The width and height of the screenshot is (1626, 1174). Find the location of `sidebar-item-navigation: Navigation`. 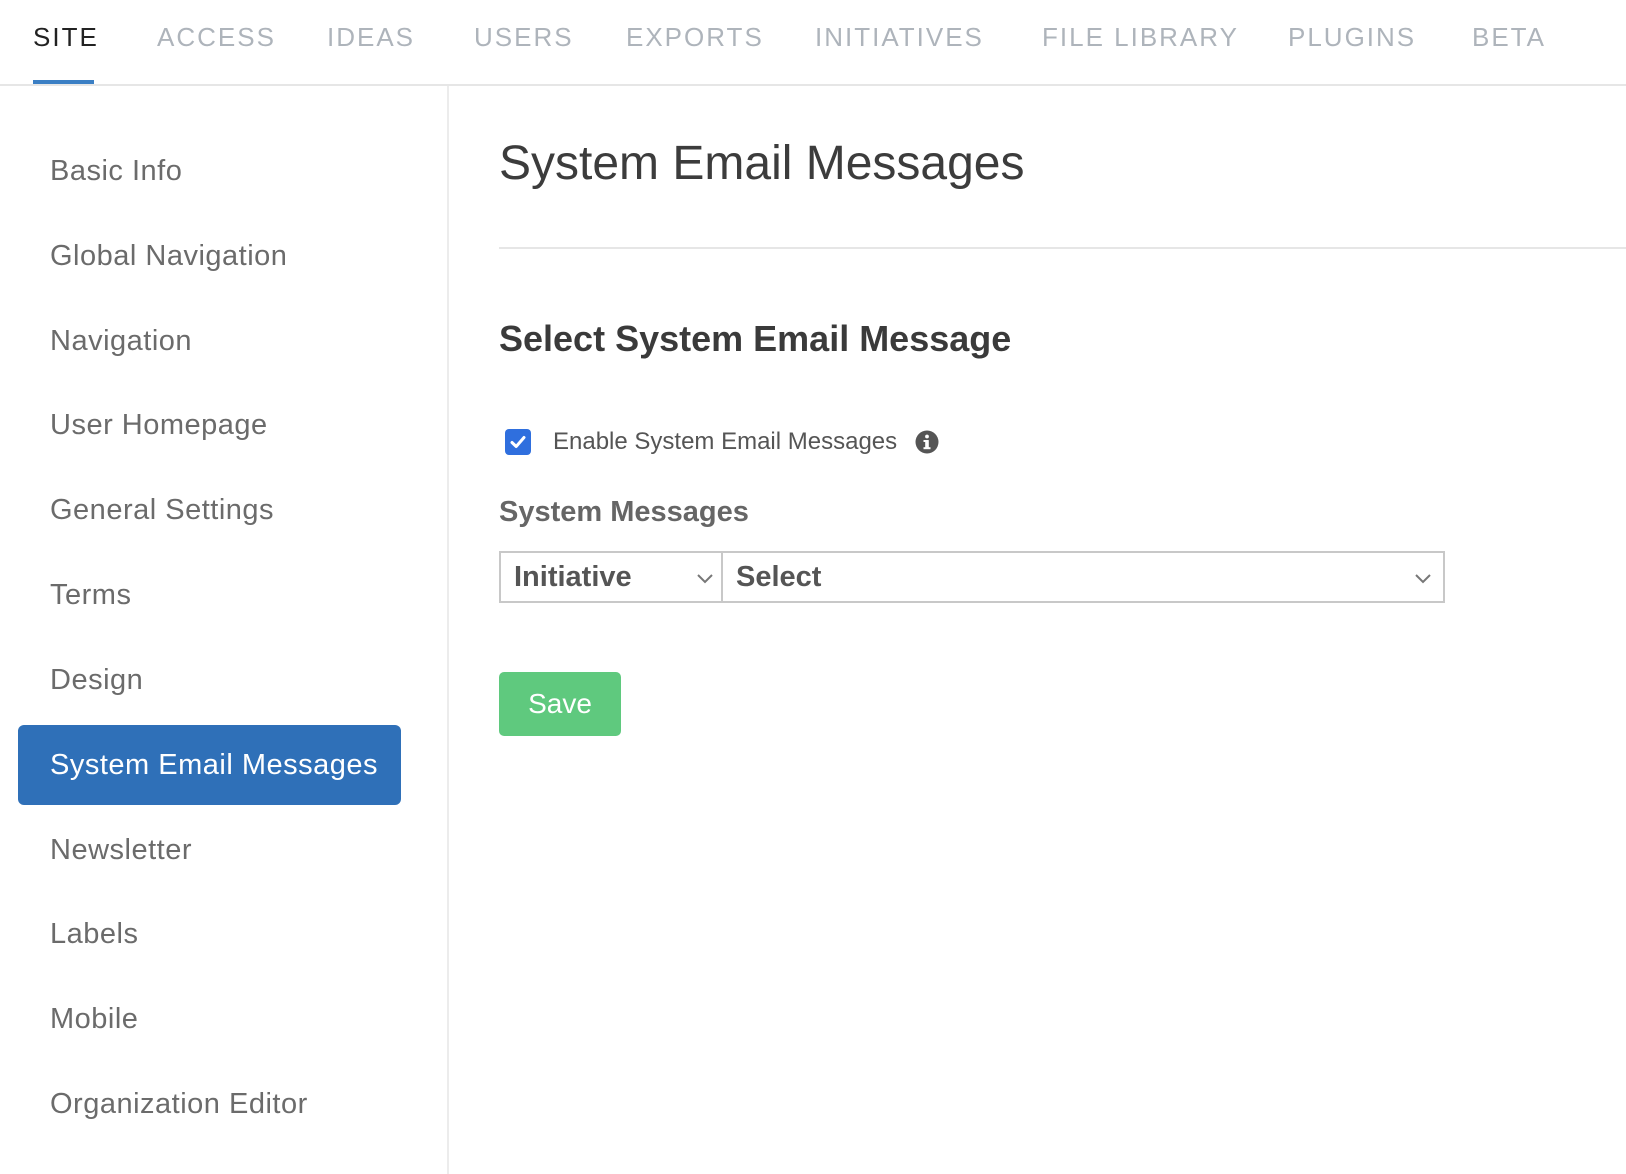

sidebar-item-navigation: Navigation is located at coordinates (209, 341).